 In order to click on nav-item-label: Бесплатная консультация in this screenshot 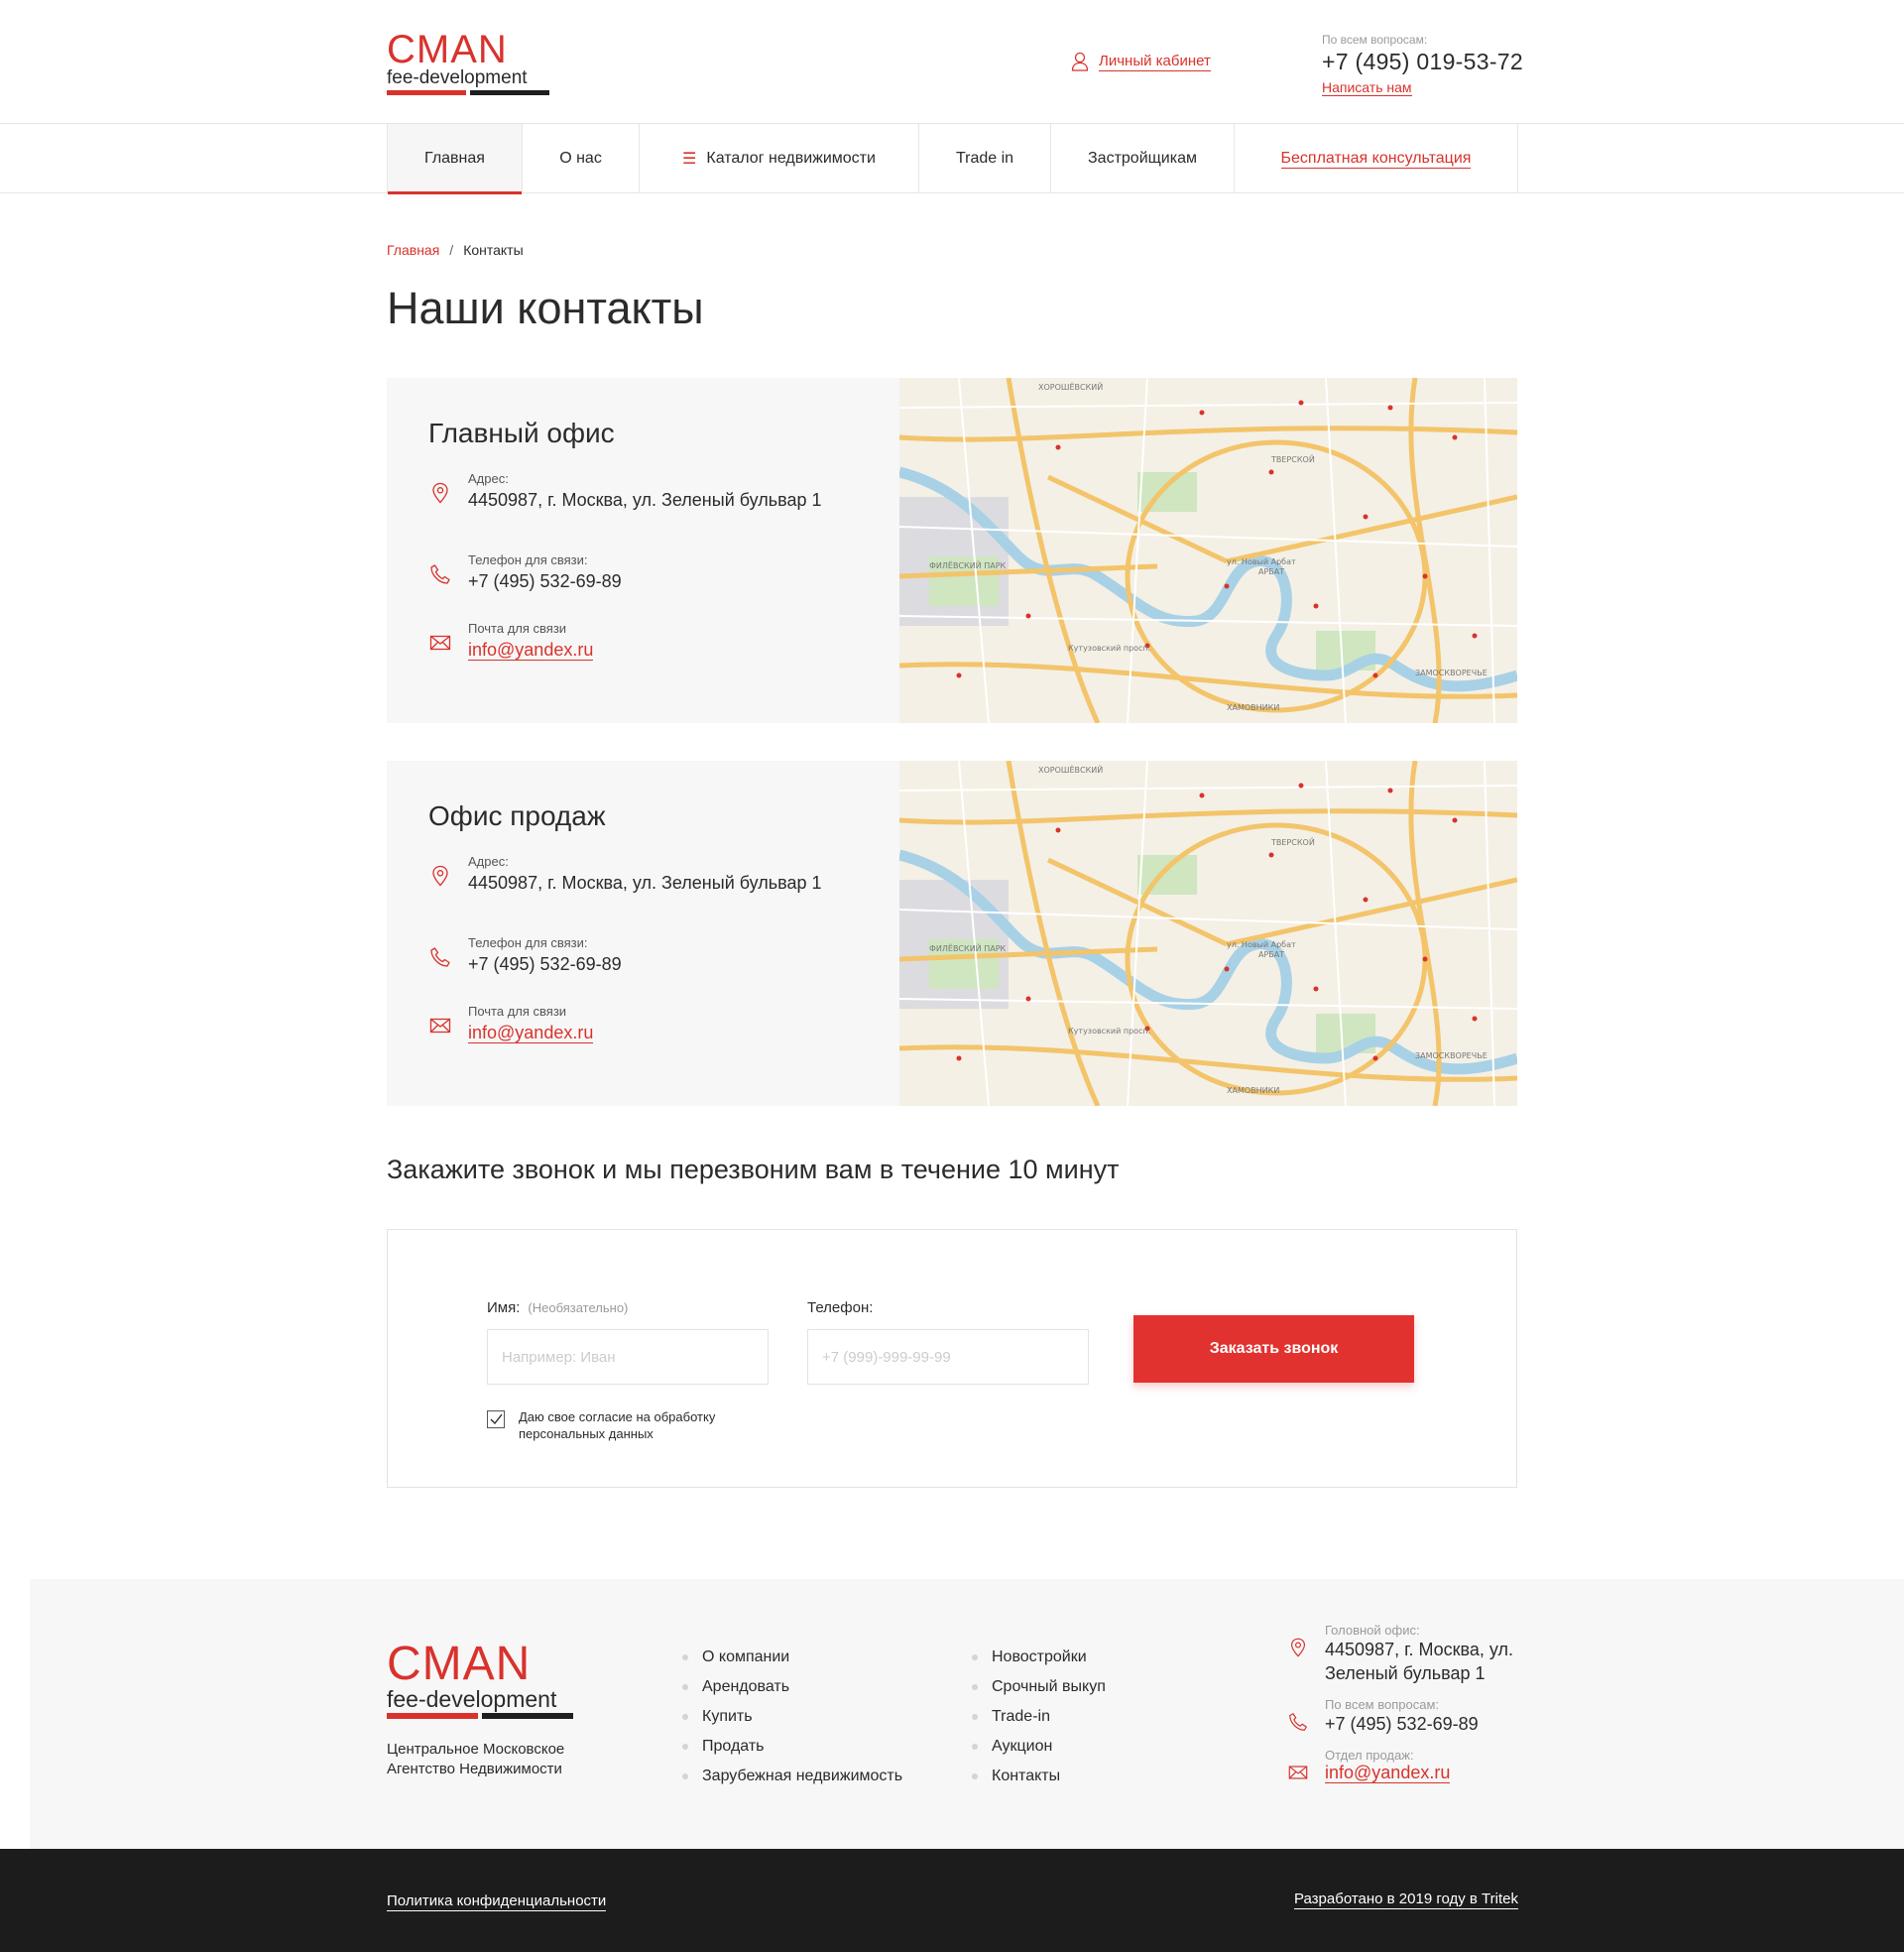, I will do `click(1376, 159)`.